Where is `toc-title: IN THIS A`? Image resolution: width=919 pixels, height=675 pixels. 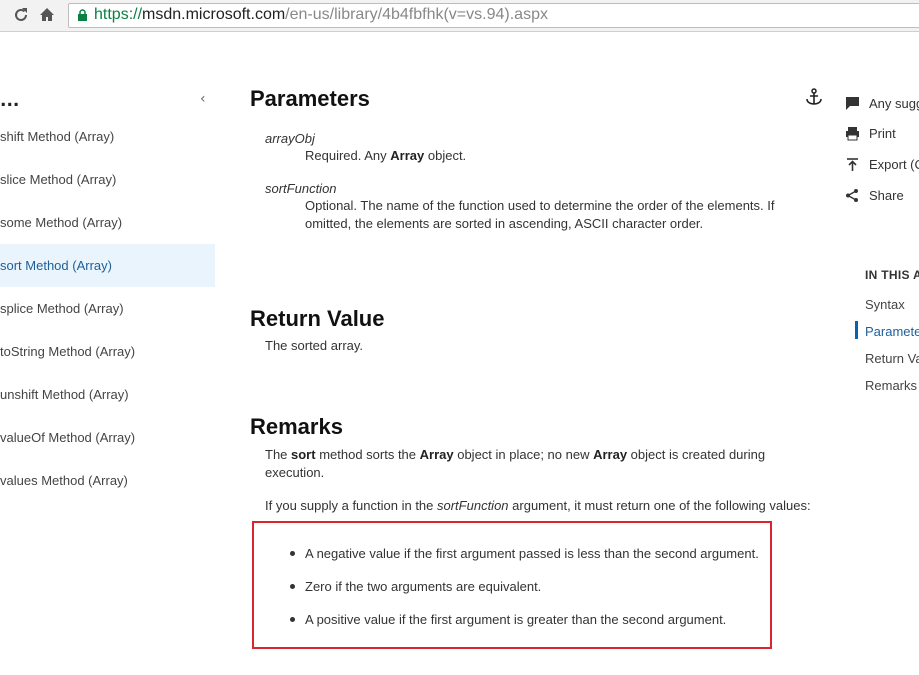 toc-title: IN THIS A is located at coordinates (892, 275).